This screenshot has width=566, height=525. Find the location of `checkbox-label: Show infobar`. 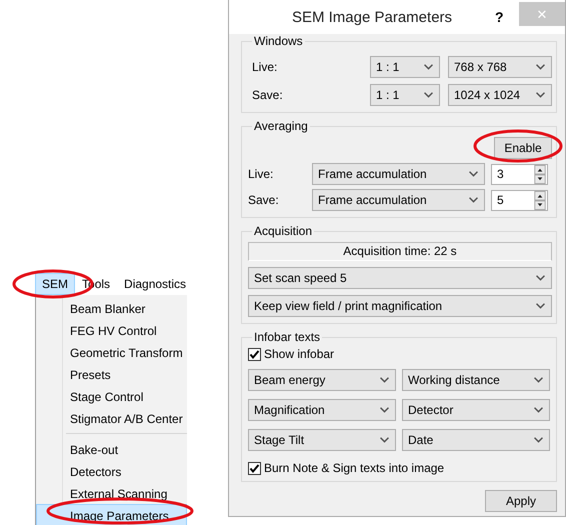

checkbox-label: Show infobar is located at coordinates (299, 354).